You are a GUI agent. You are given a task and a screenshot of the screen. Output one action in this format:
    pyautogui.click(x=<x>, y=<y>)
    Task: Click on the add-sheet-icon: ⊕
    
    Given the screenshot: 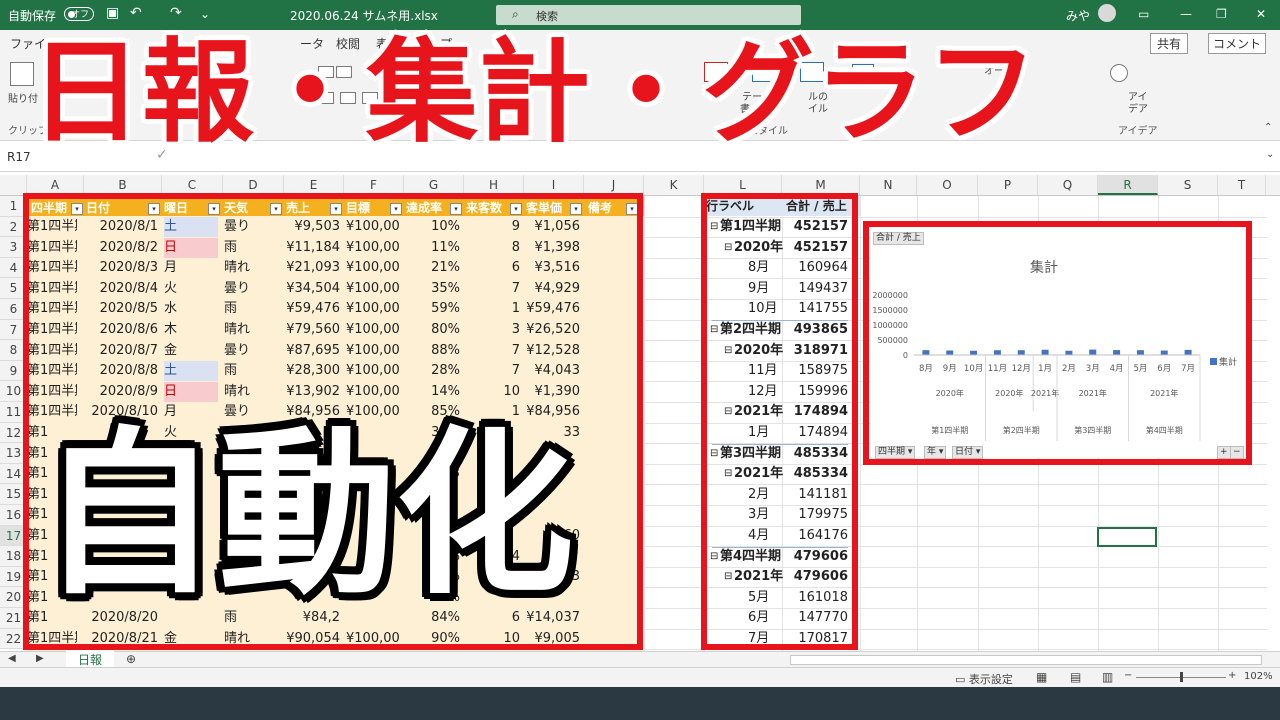 What is the action you would take?
    pyautogui.click(x=131, y=659)
    